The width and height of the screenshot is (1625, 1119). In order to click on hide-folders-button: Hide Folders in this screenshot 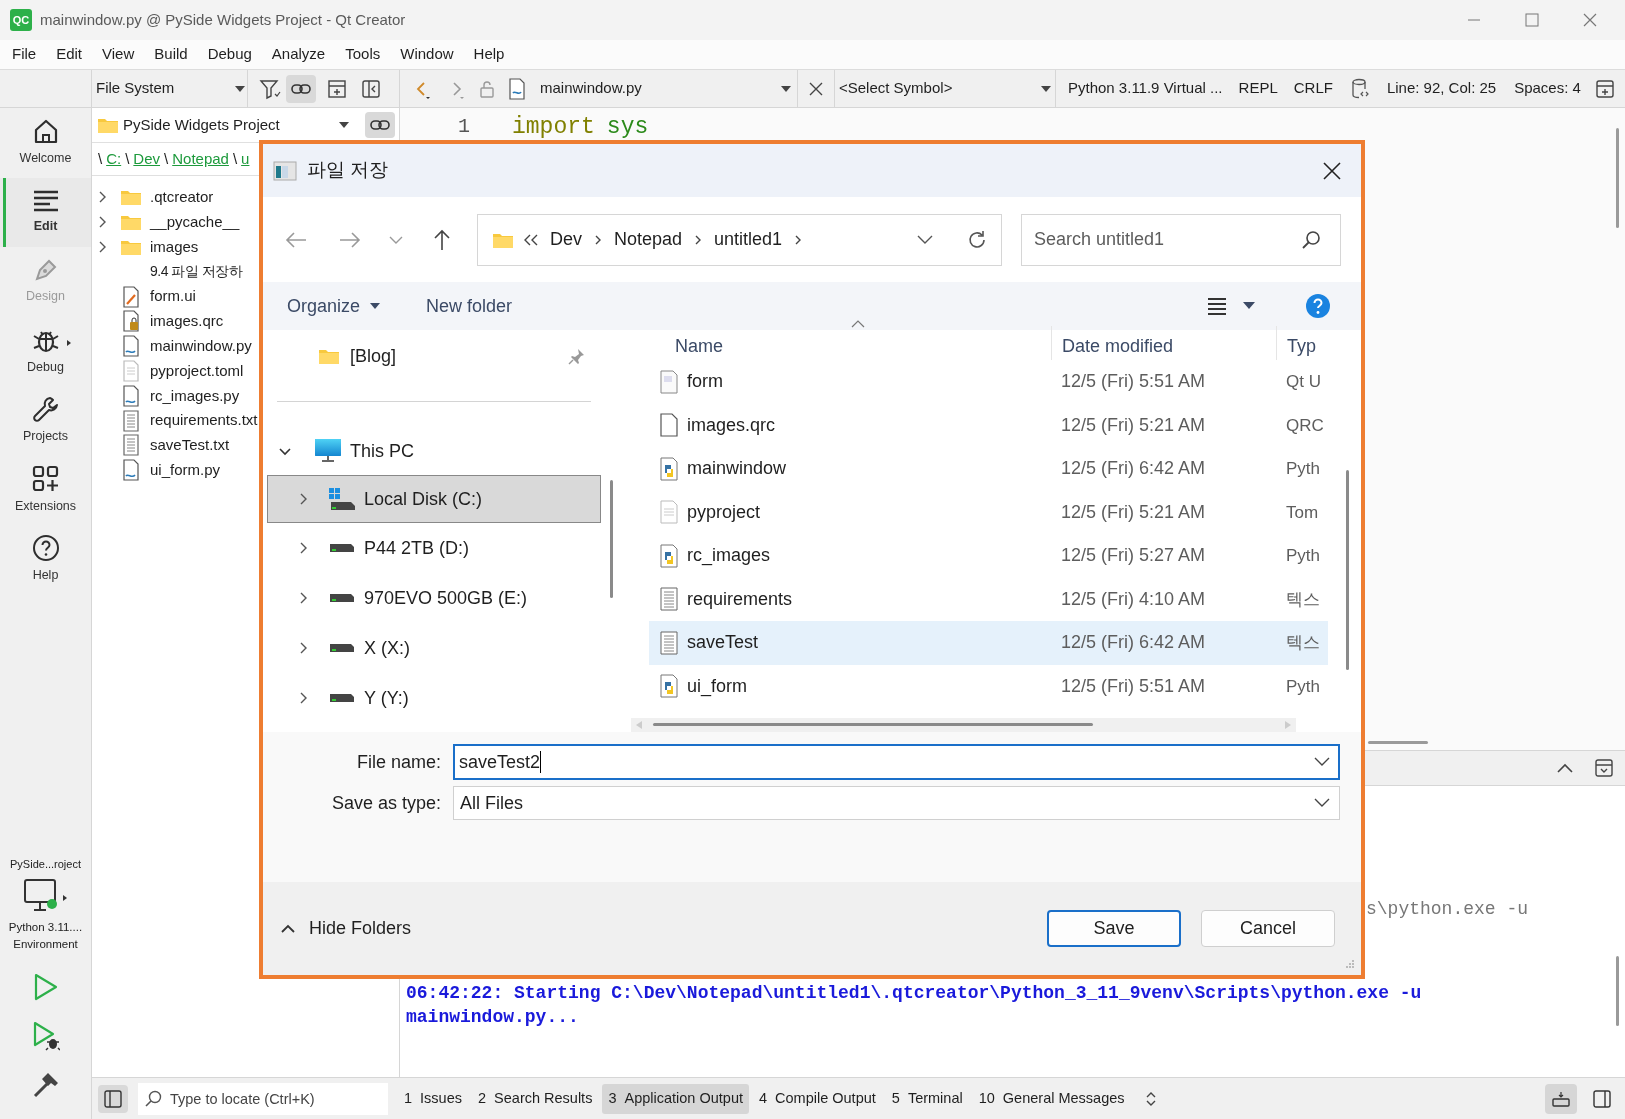, I will do `click(346, 928)`.